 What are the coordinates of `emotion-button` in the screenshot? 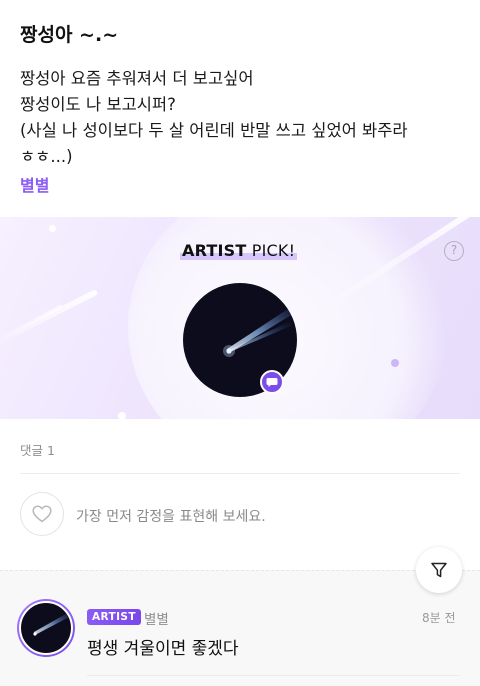 It's located at (42, 514).